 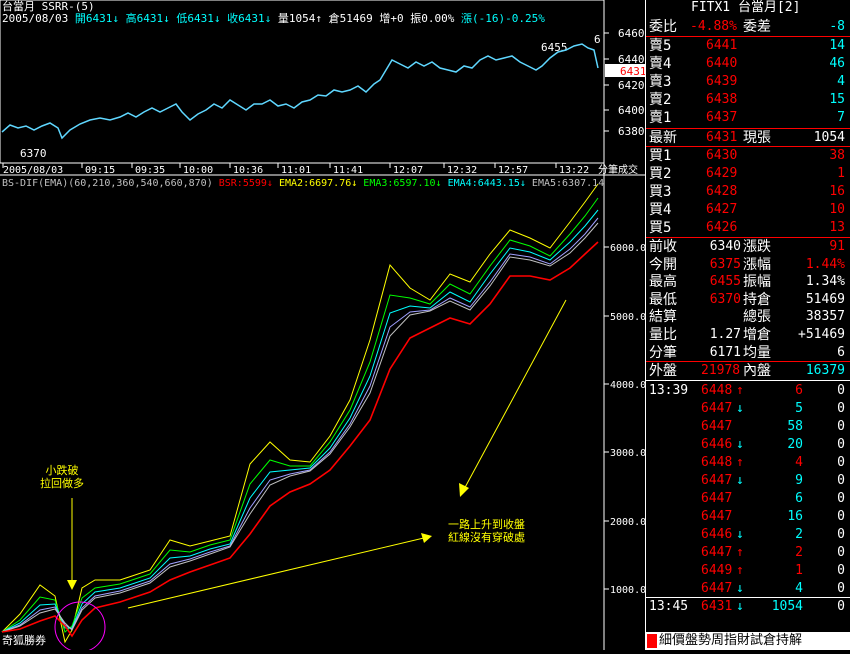 What do you see at coordinates (663, 299) in the screenshot?
I see `stat-label: 最低` at bounding box center [663, 299].